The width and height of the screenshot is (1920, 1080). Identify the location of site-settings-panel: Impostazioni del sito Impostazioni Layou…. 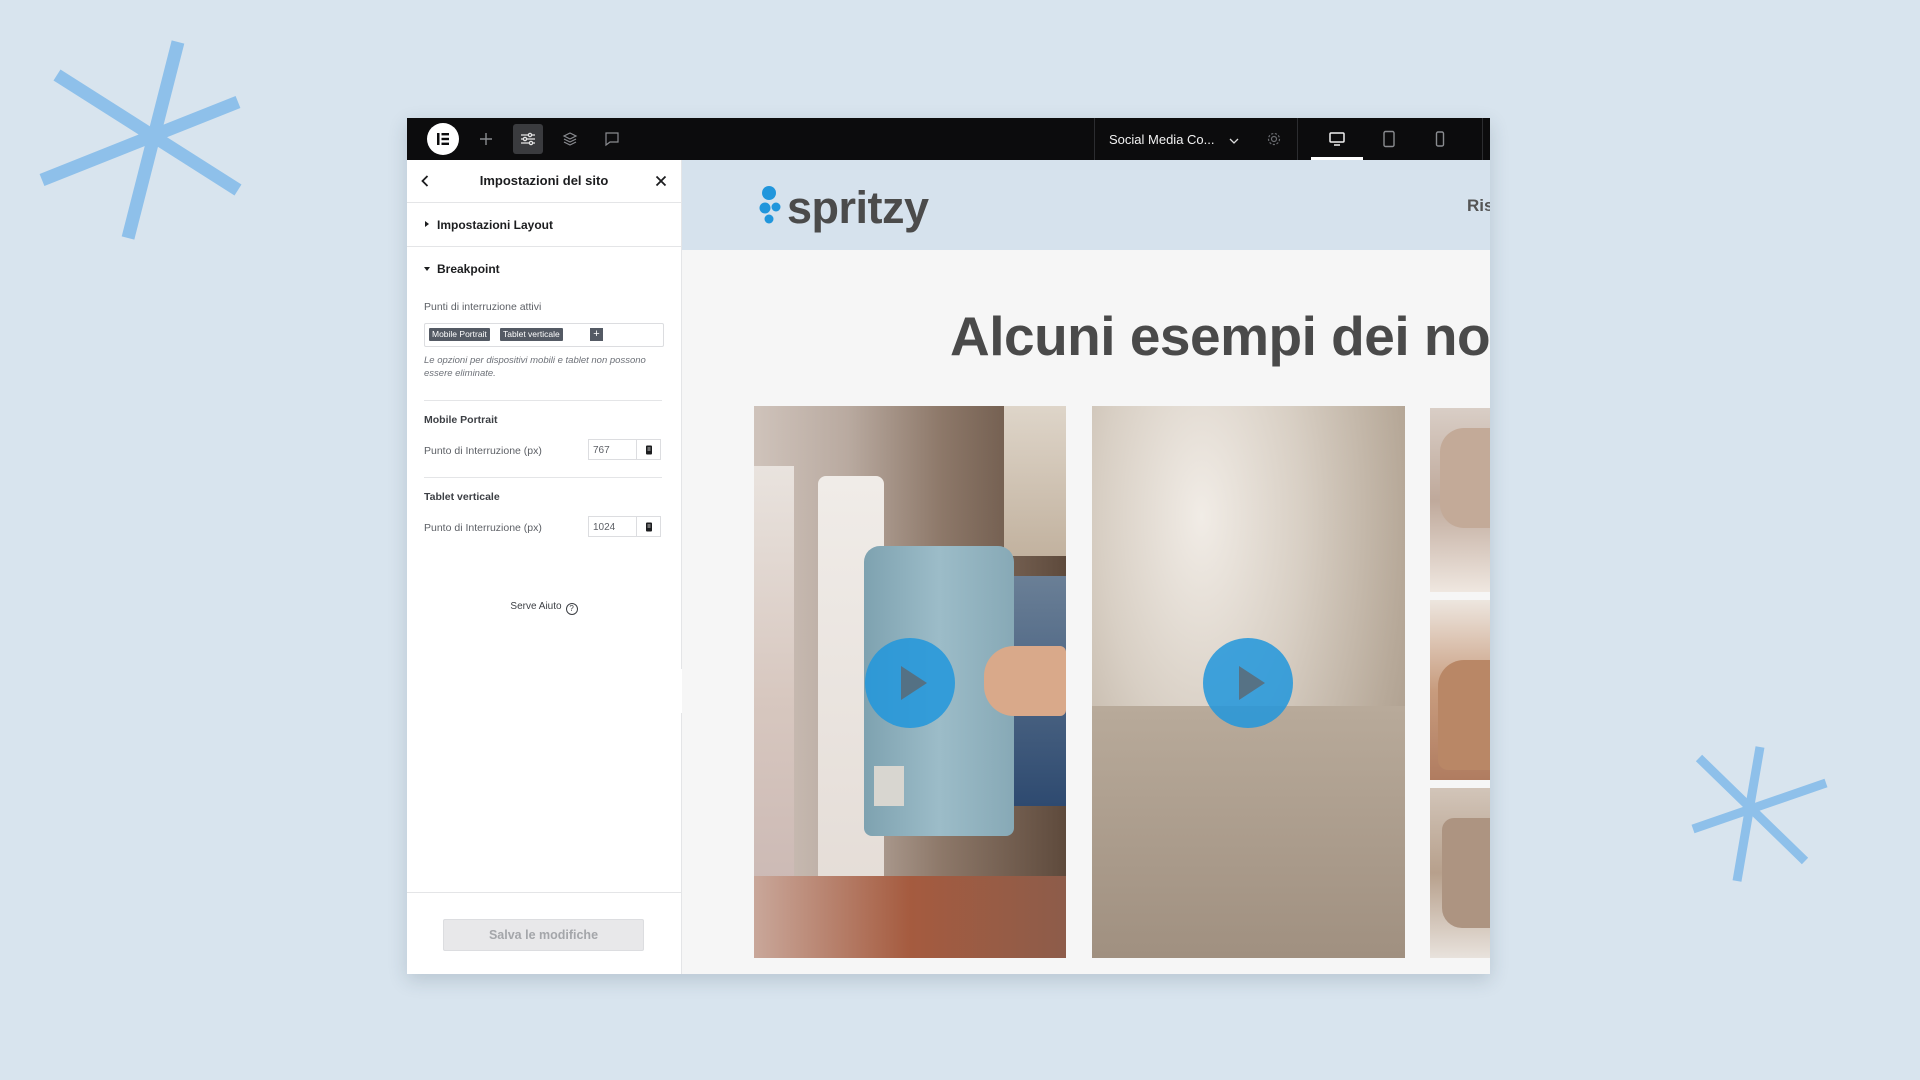
(544, 567).